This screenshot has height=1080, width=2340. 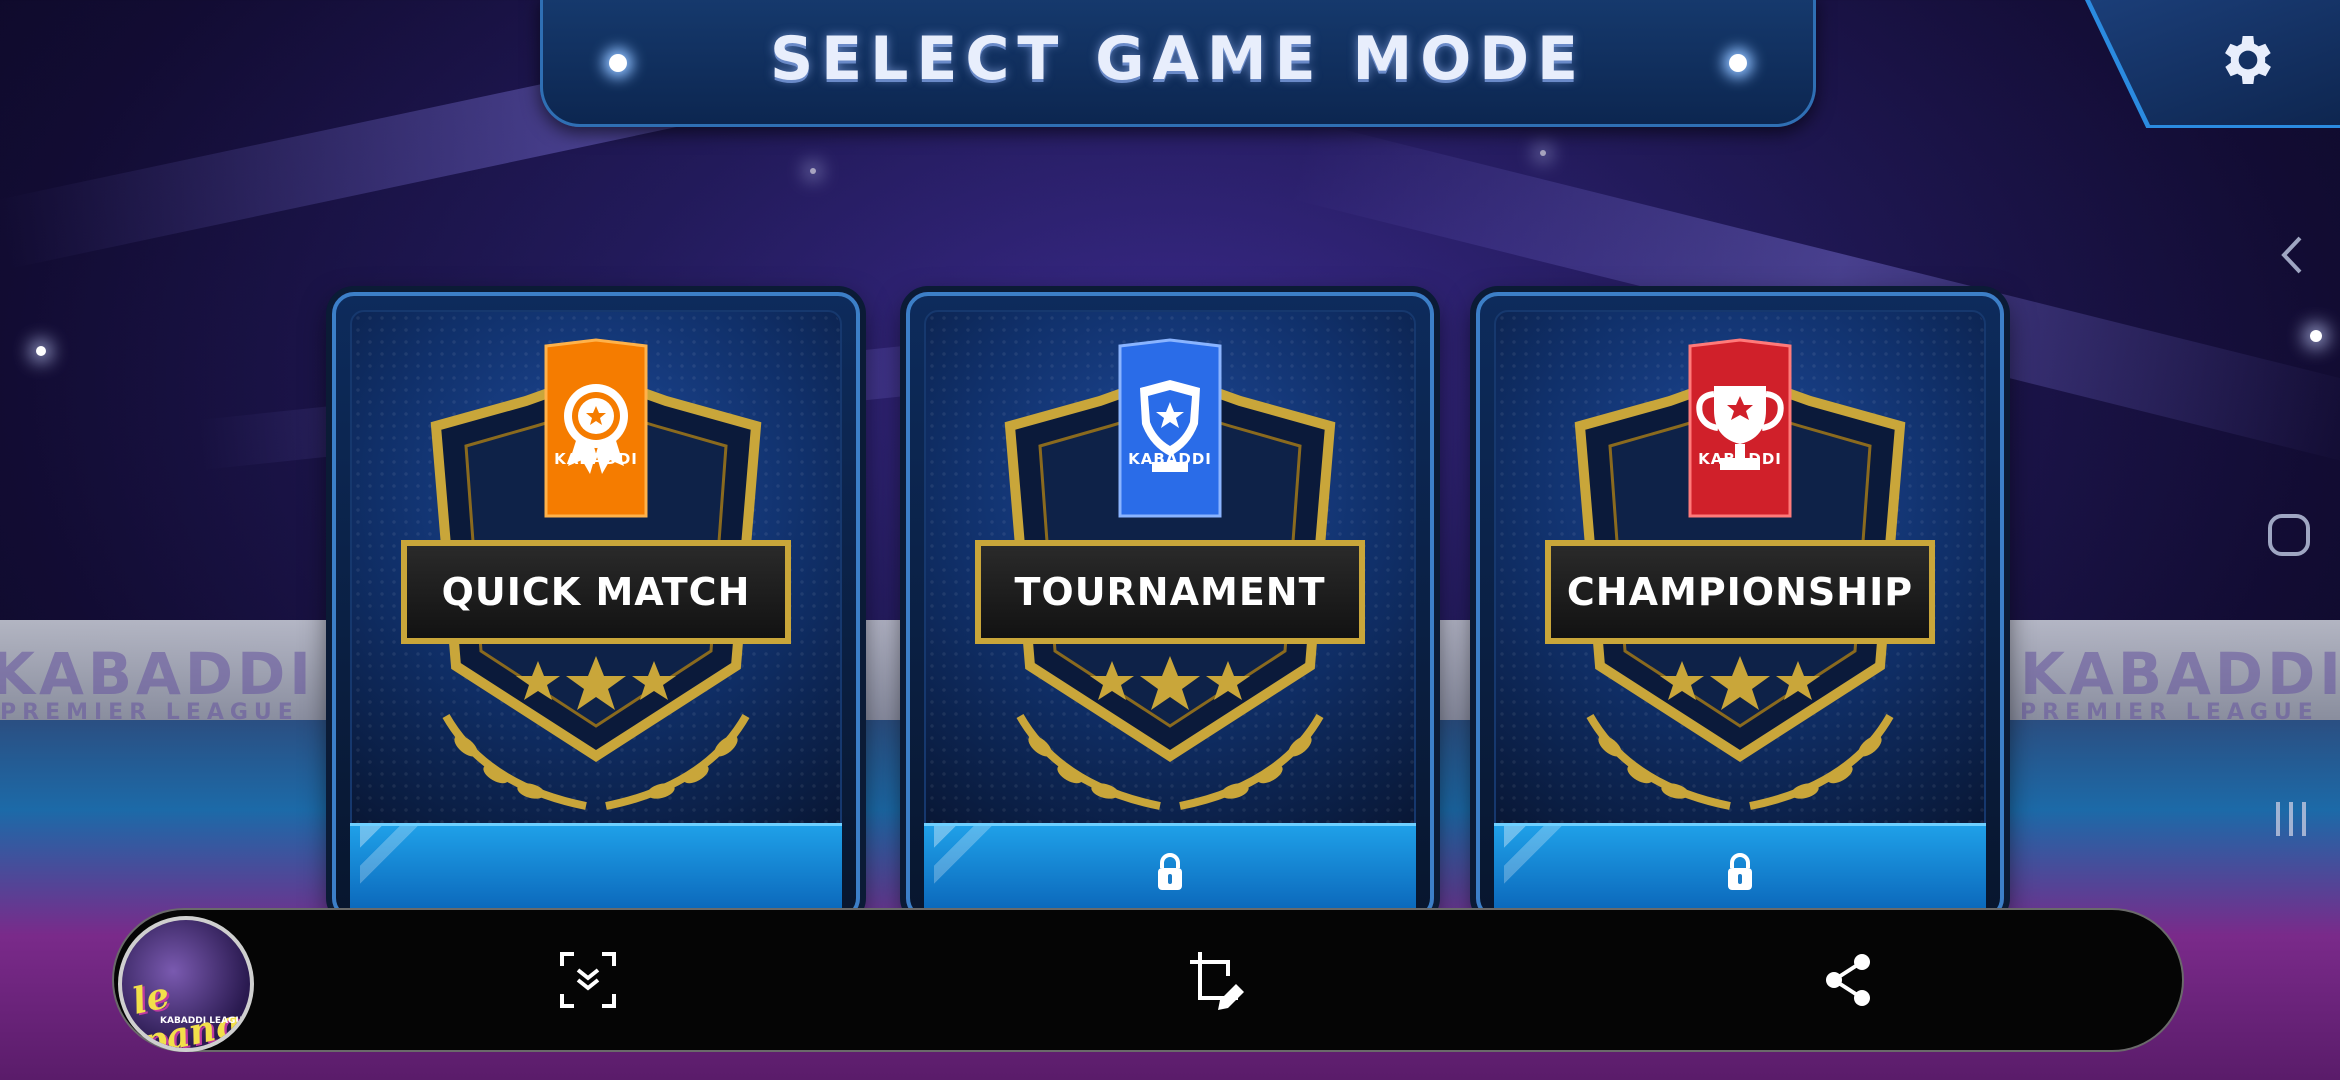 I want to click on nav-back-button, so click(x=2292, y=257).